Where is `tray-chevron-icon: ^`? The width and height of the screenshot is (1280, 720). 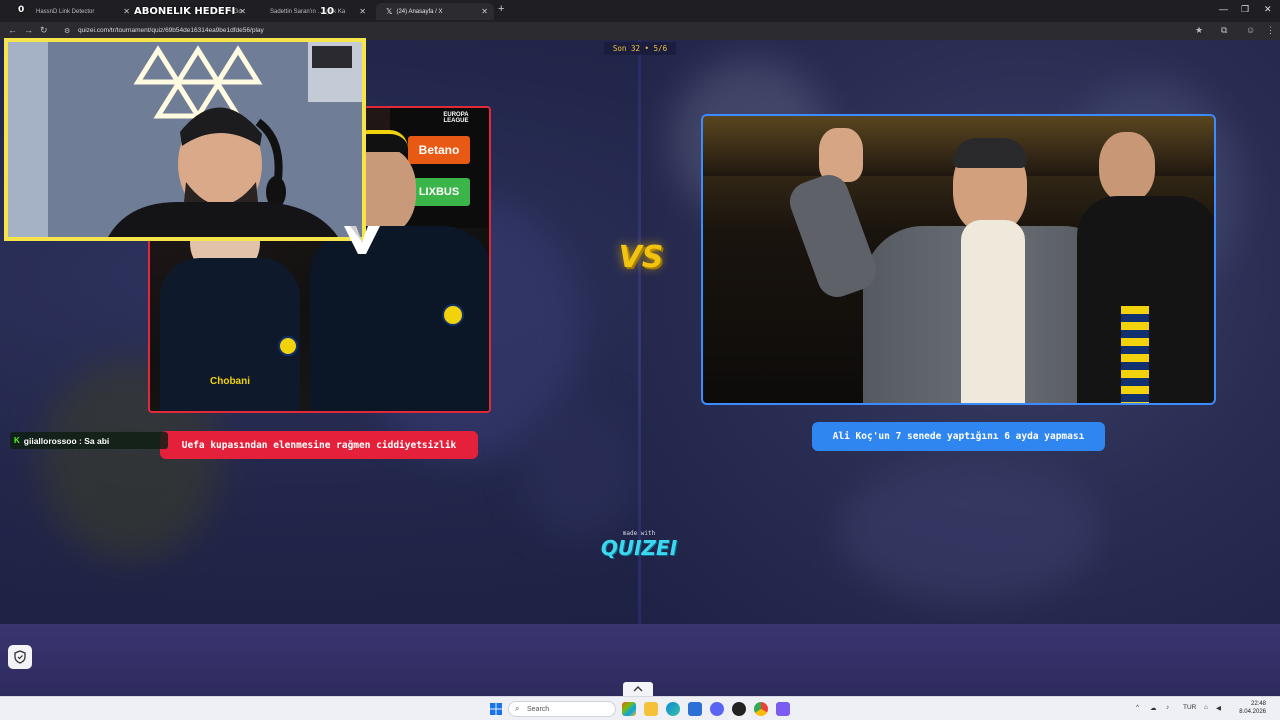
tray-chevron-icon: ^ is located at coordinates (1137, 707).